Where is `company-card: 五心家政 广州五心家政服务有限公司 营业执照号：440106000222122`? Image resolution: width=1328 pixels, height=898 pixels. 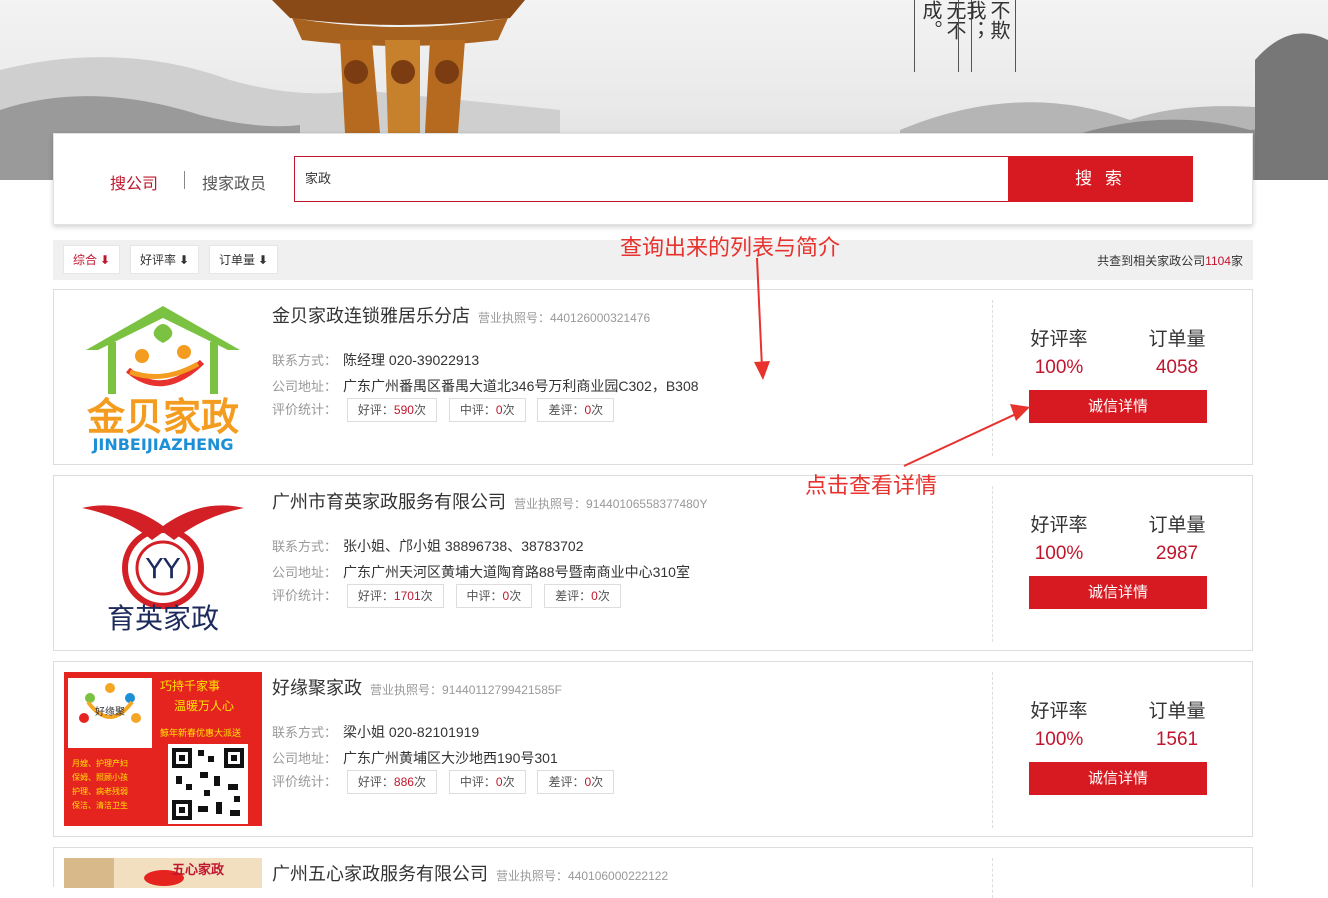 company-card: 五心家政 广州五心家政服务有限公司 营业执照号：440106000222122 is located at coordinates (653, 872).